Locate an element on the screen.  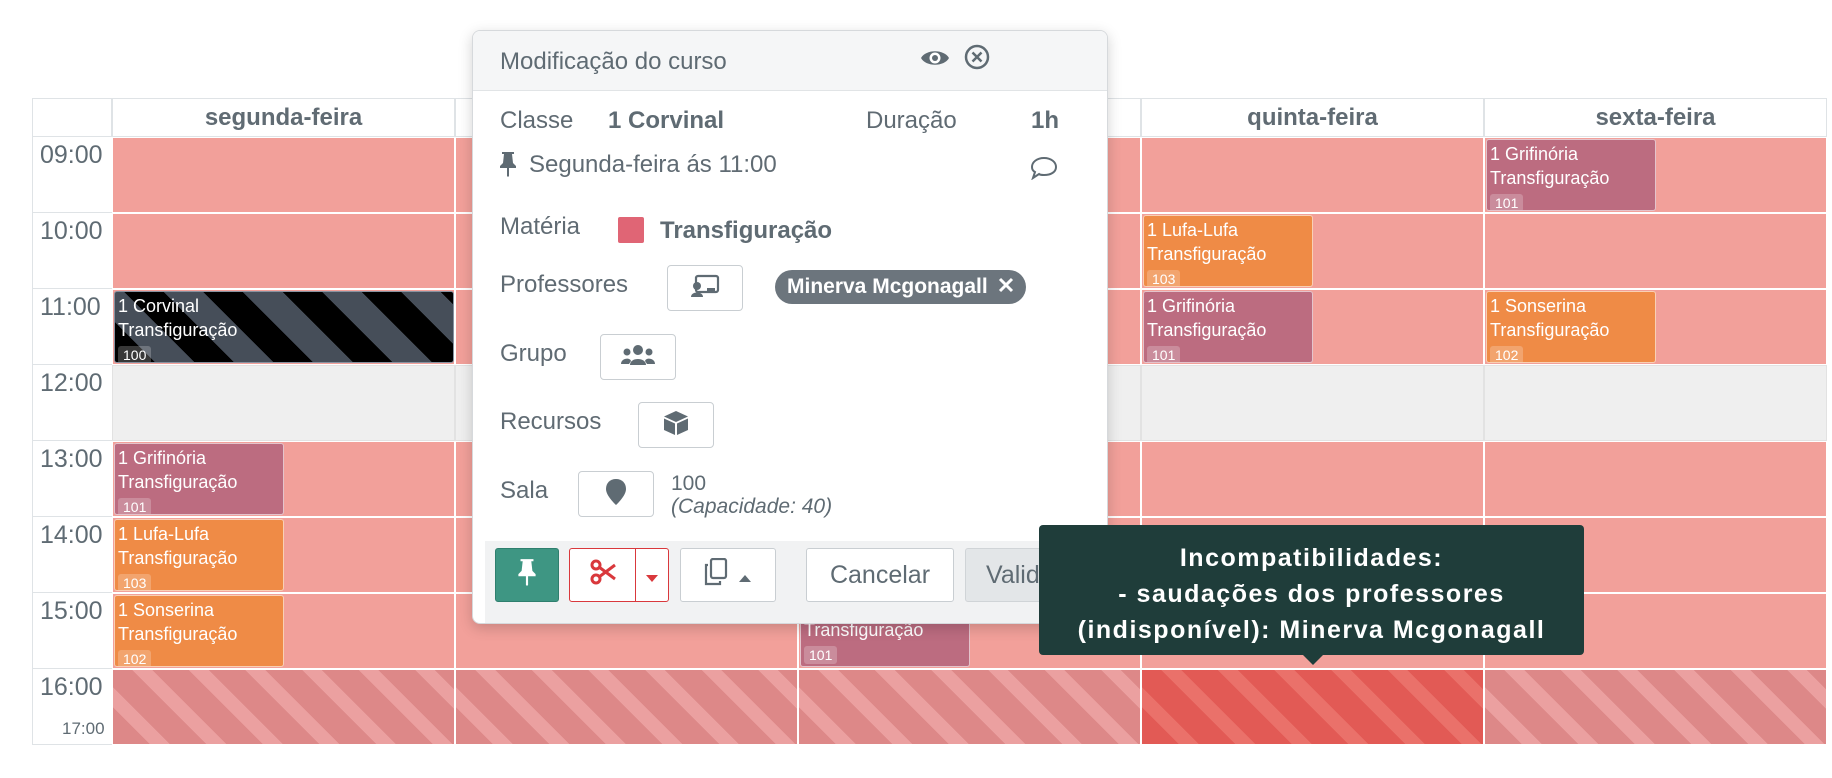
teacher-board-icon is located at coordinates (705, 288).